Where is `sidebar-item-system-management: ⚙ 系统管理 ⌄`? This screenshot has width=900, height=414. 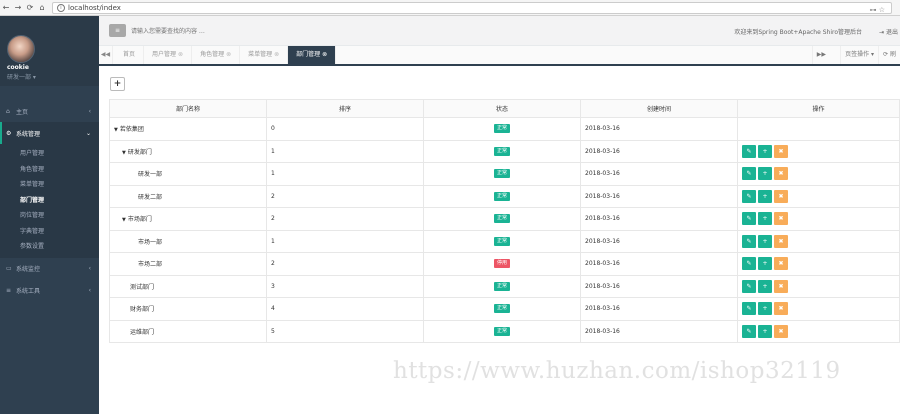
sidebar-item-system-management: ⚙ 系统管理 ⌄ is located at coordinates (49, 133).